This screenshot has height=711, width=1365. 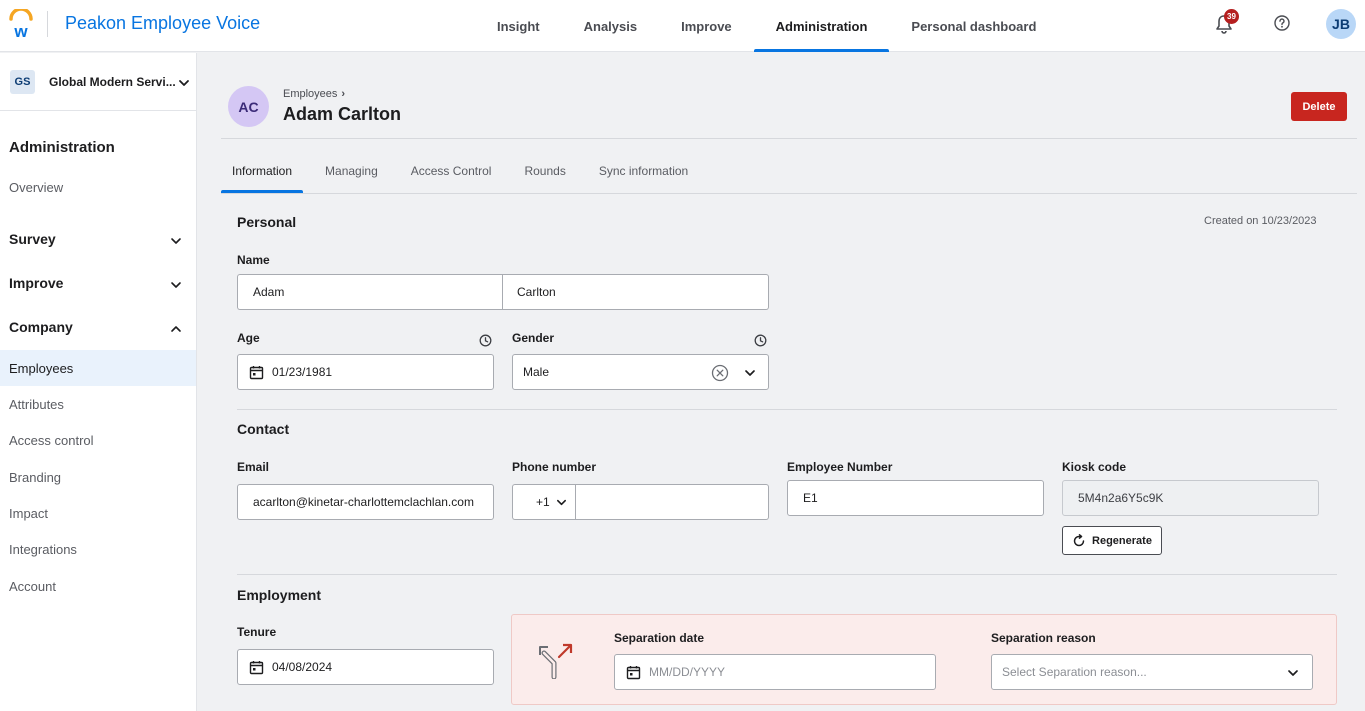 What do you see at coordinates (47, 24) in the screenshot?
I see `logo-divider` at bounding box center [47, 24].